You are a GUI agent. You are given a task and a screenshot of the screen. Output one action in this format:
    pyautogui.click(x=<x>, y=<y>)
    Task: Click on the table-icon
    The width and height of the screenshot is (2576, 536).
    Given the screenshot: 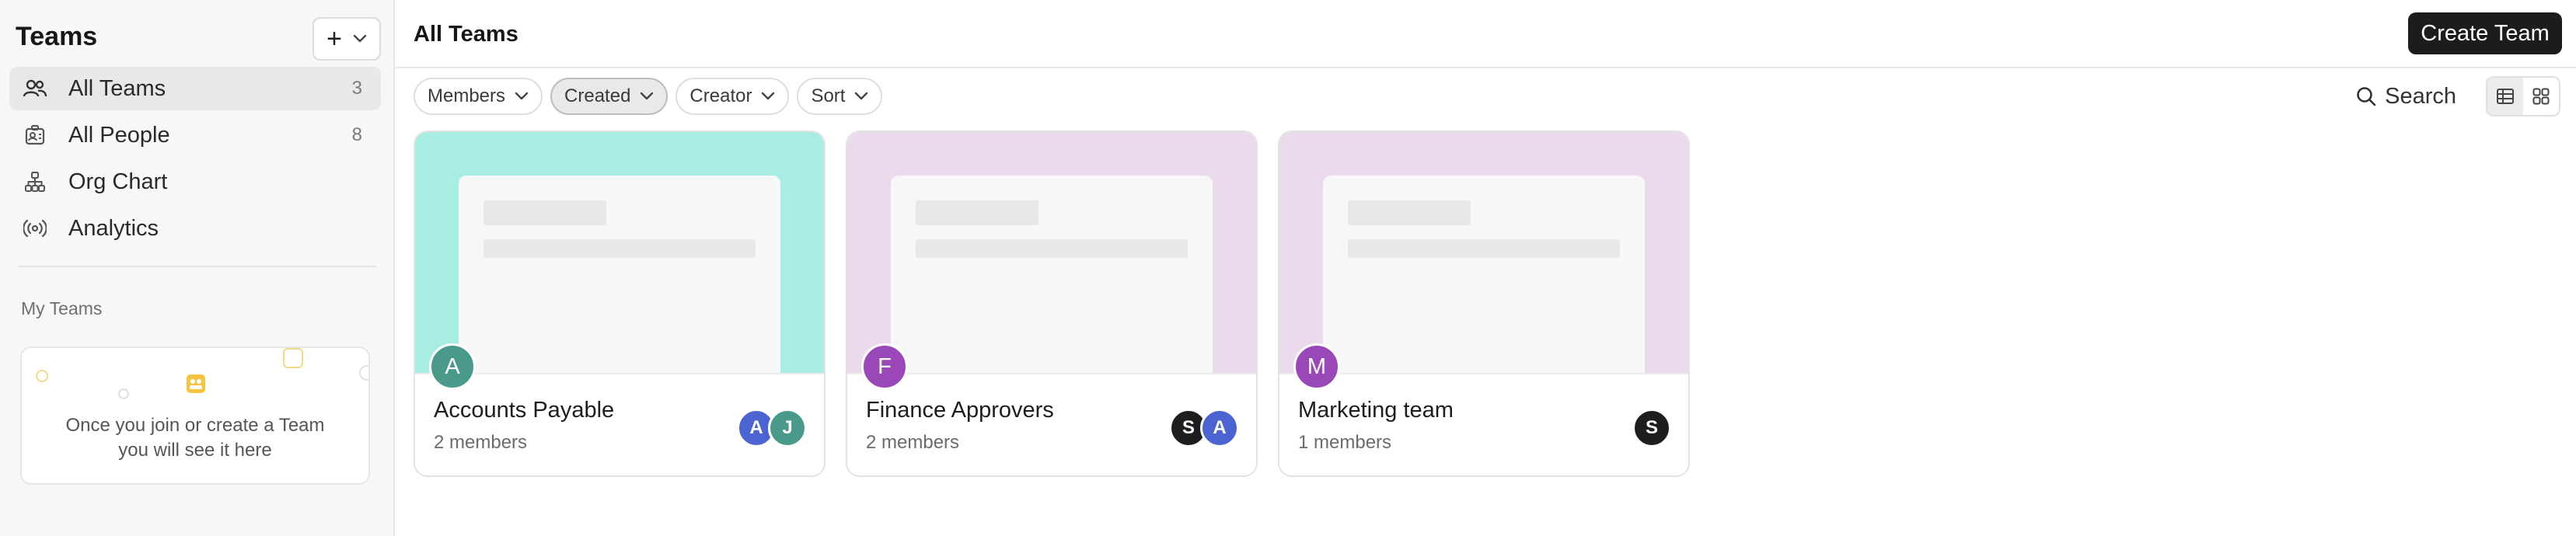 What is the action you would take?
    pyautogui.click(x=2506, y=97)
    